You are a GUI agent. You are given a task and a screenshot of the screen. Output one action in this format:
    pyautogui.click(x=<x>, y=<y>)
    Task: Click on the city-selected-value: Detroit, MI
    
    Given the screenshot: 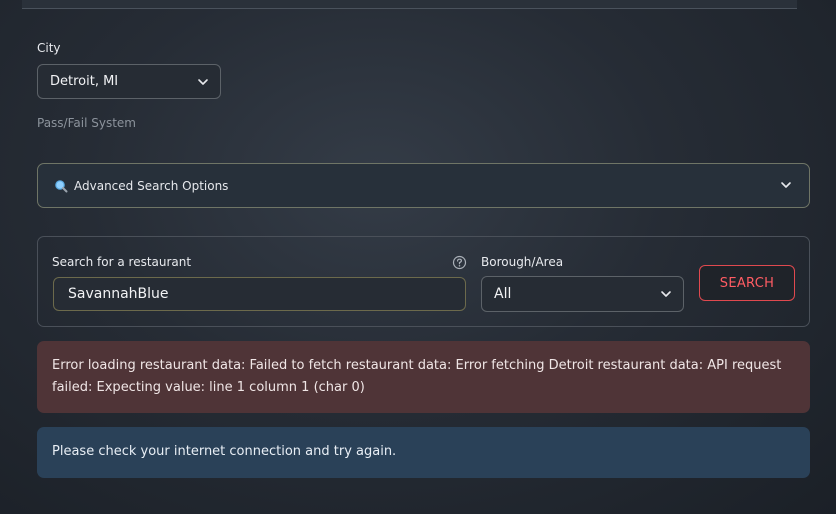 What is the action you would take?
    pyautogui.click(x=84, y=81)
    